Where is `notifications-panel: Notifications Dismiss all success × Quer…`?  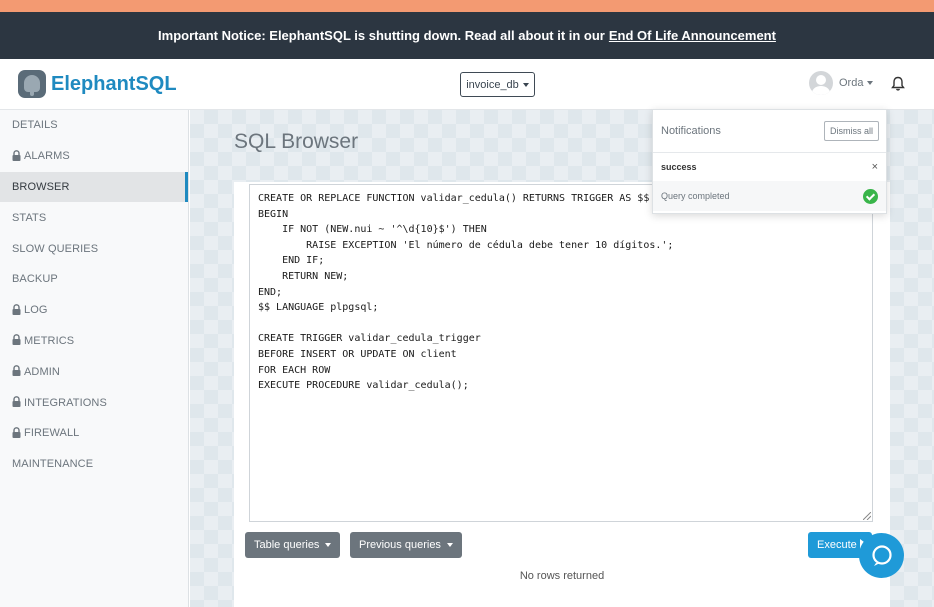 notifications-panel: Notifications Dismiss all success × Quer… is located at coordinates (769, 161).